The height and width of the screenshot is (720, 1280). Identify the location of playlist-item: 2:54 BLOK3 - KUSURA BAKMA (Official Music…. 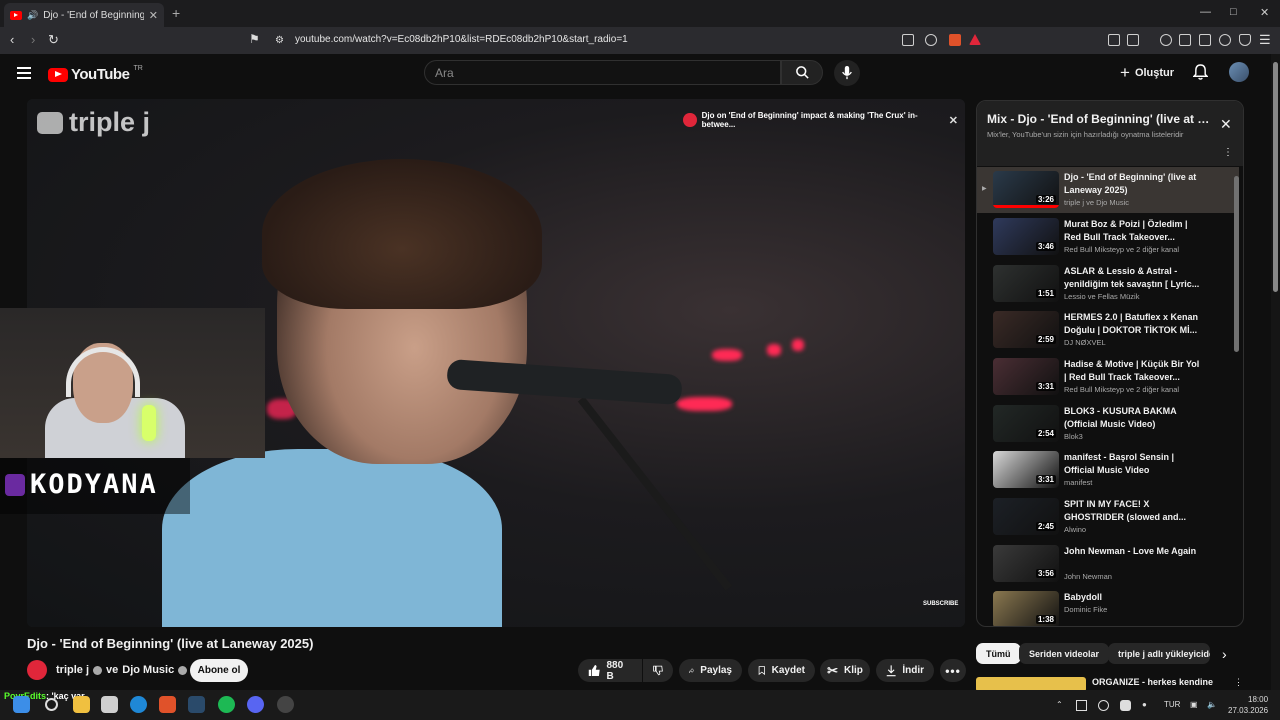
(1108, 424).